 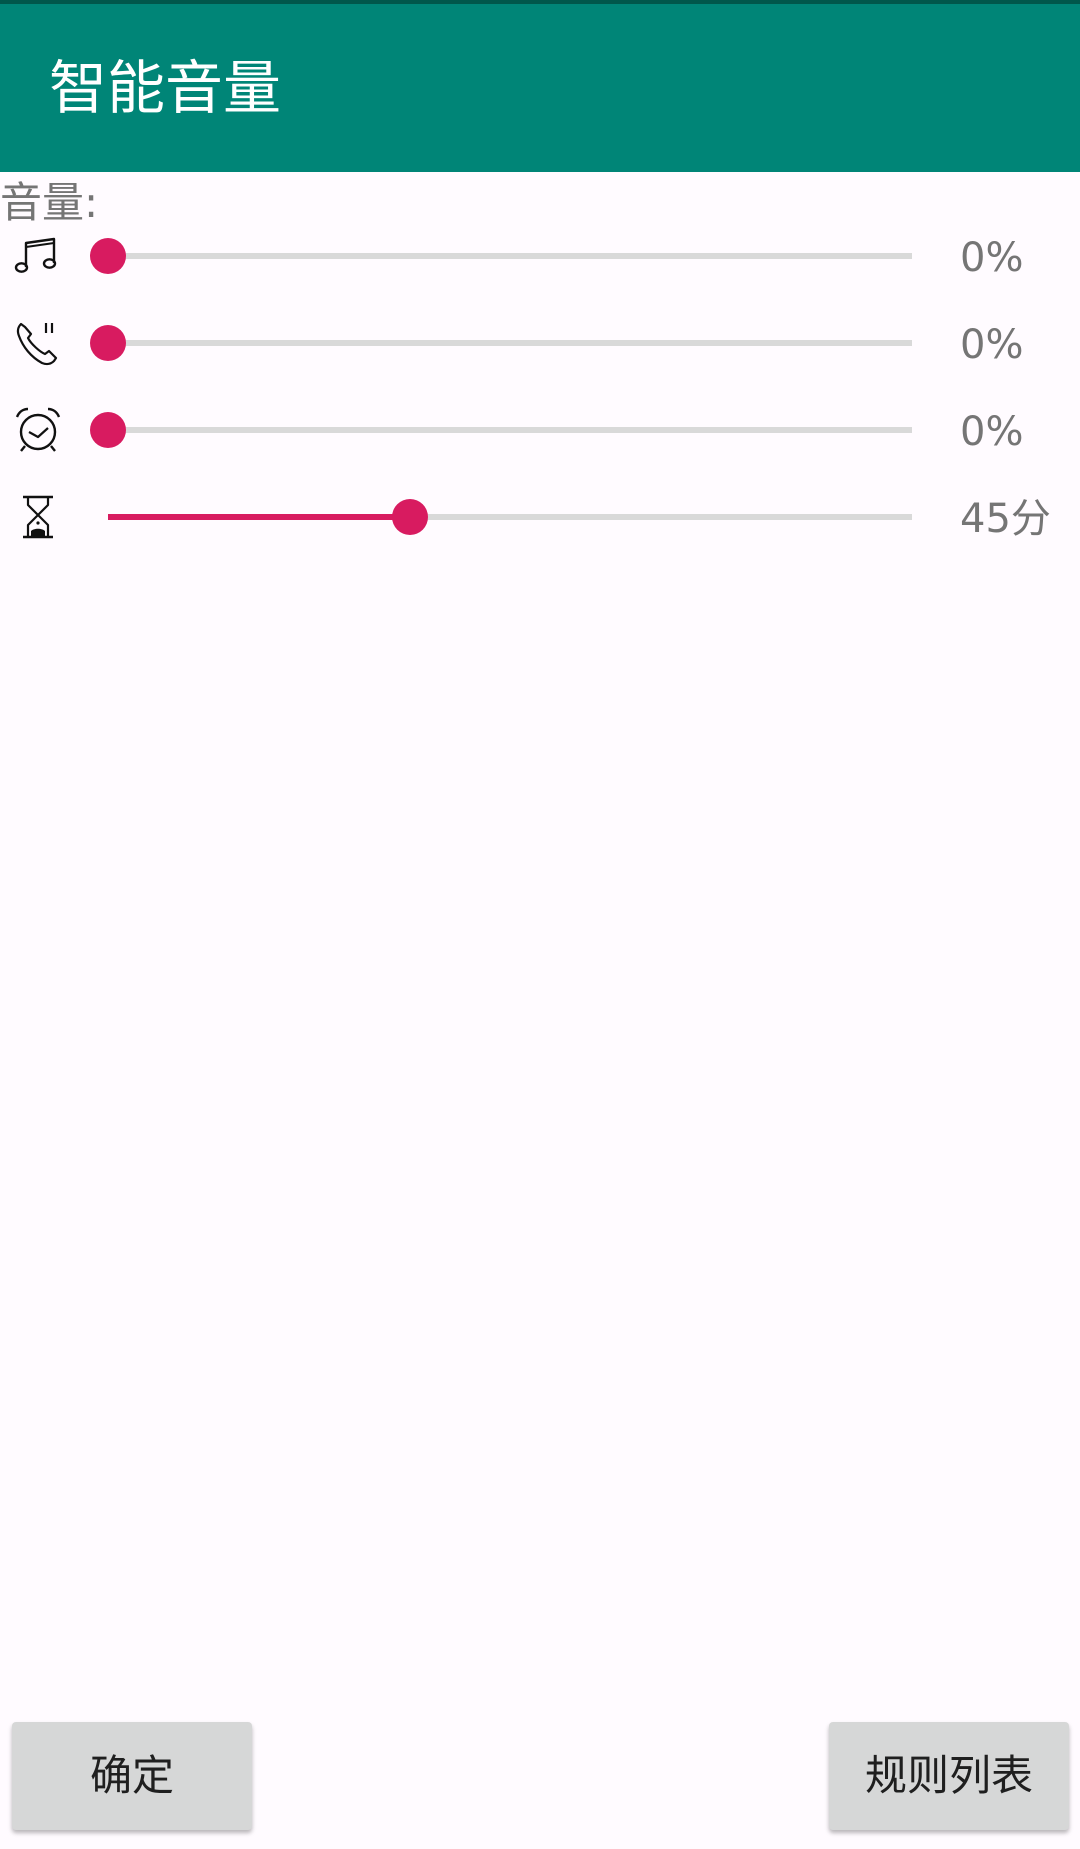 What do you see at coordinates (1005, 519) in the screenshot?
I see `duration-value: 45分` at bounding box center [1005, 519].